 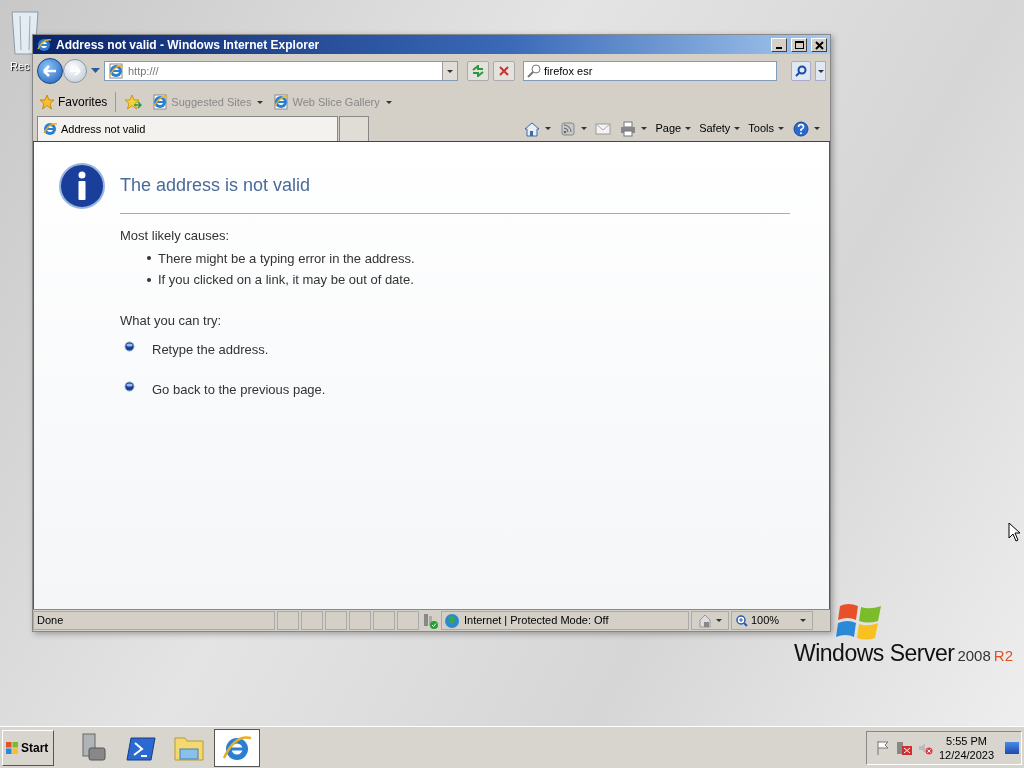 What do you see at coordinates (188, 45) in the screenshot?
I see `window-title: Address not valid - Windows Internet Explorer` at bounding box center [188, 45].